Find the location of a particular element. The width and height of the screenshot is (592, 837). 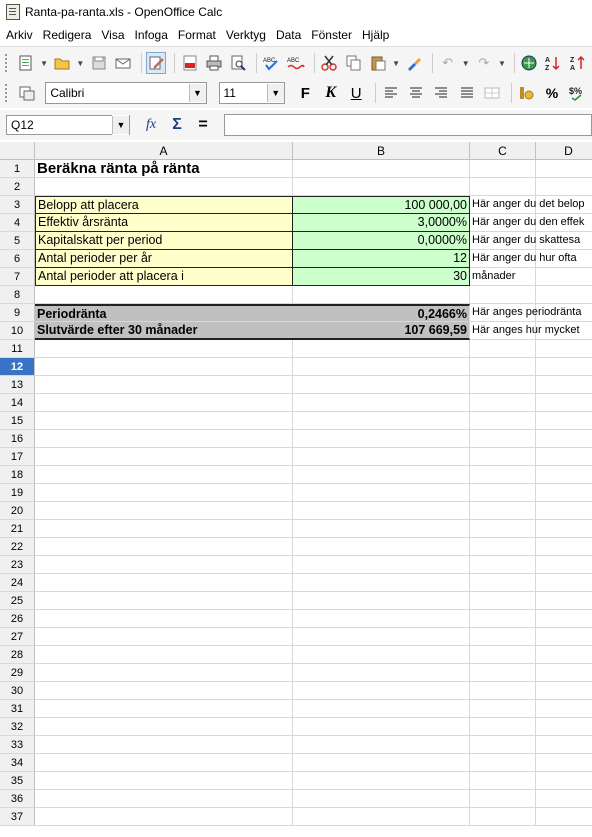

row-header: 6 is located at coordinates (17, 259).